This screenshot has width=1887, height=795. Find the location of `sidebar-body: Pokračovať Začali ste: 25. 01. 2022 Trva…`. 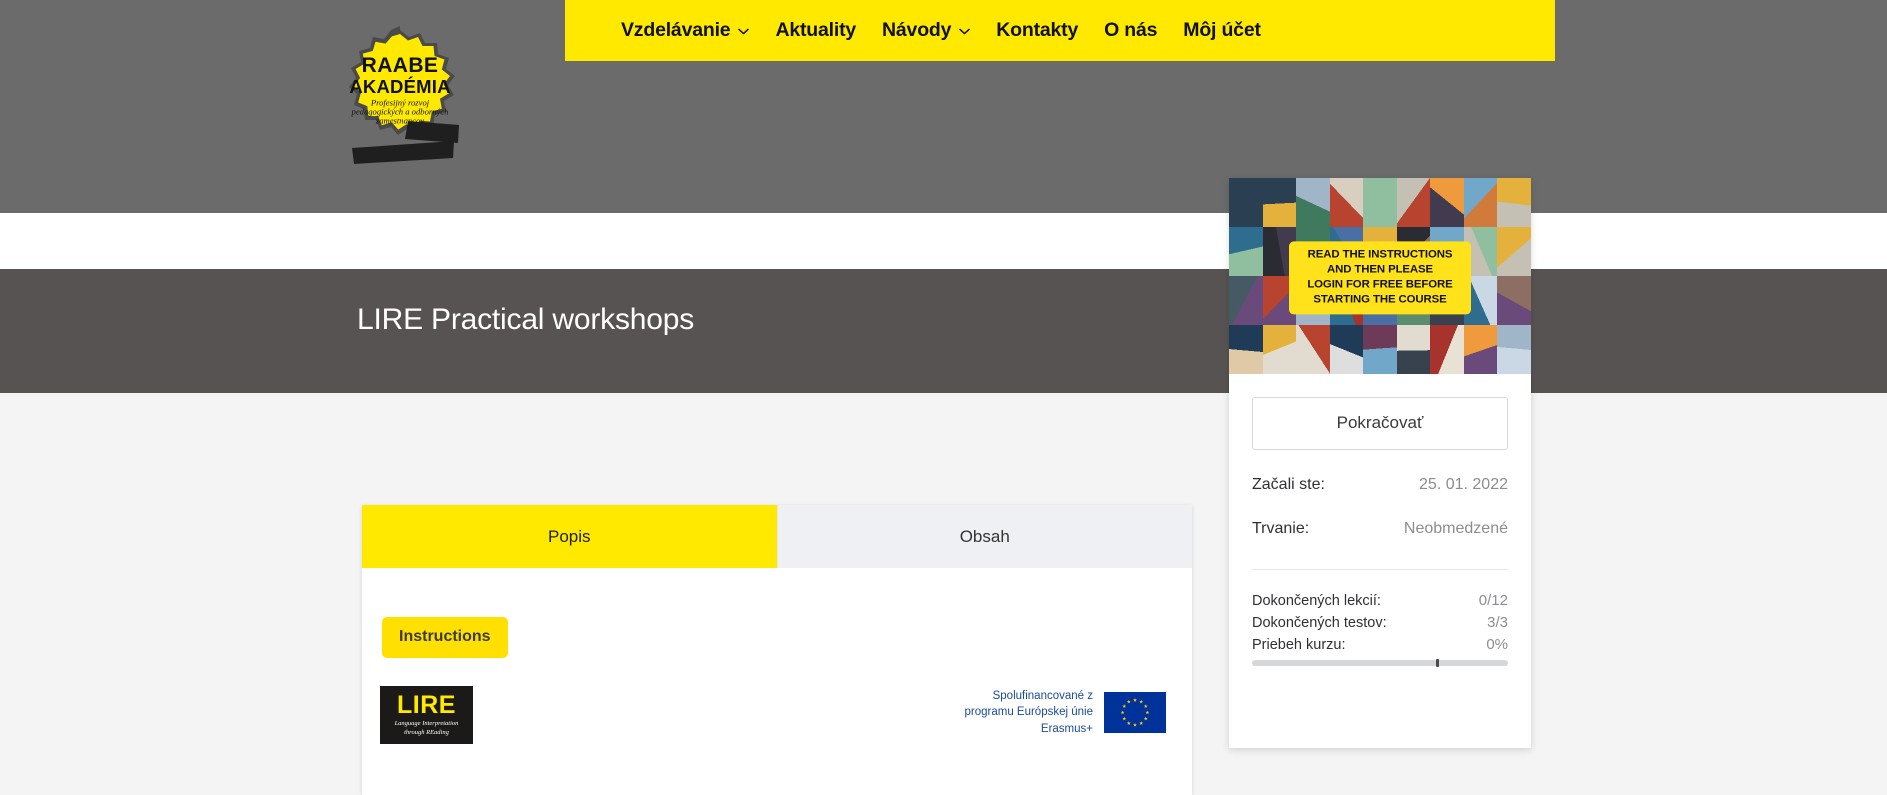

sidebar-body: Pokračovať Začali ste: 25. 01. 2022 Trva… is located at coordinates (1380, 520).